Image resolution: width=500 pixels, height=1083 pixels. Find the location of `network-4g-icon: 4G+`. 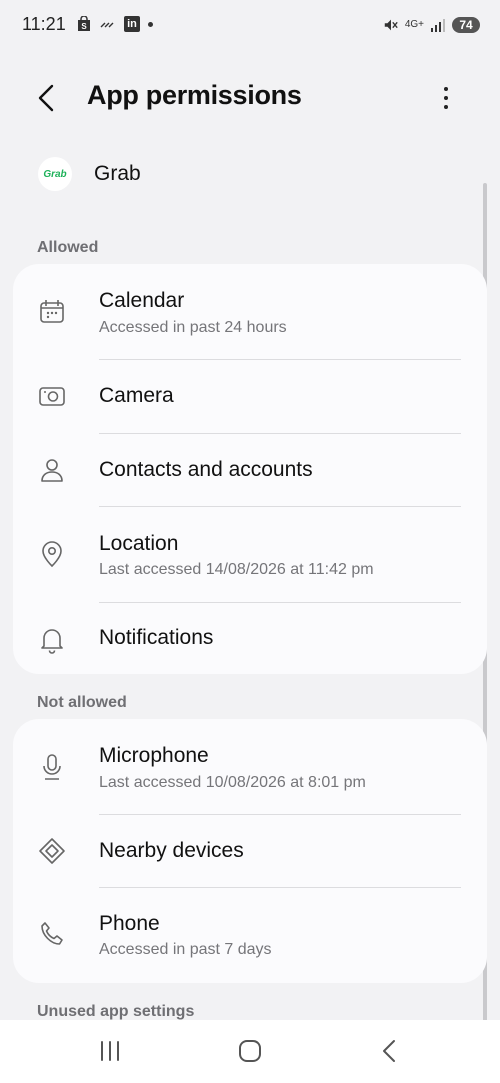

network-4g-icon: 4G+ is located at coordinates (414, 24).